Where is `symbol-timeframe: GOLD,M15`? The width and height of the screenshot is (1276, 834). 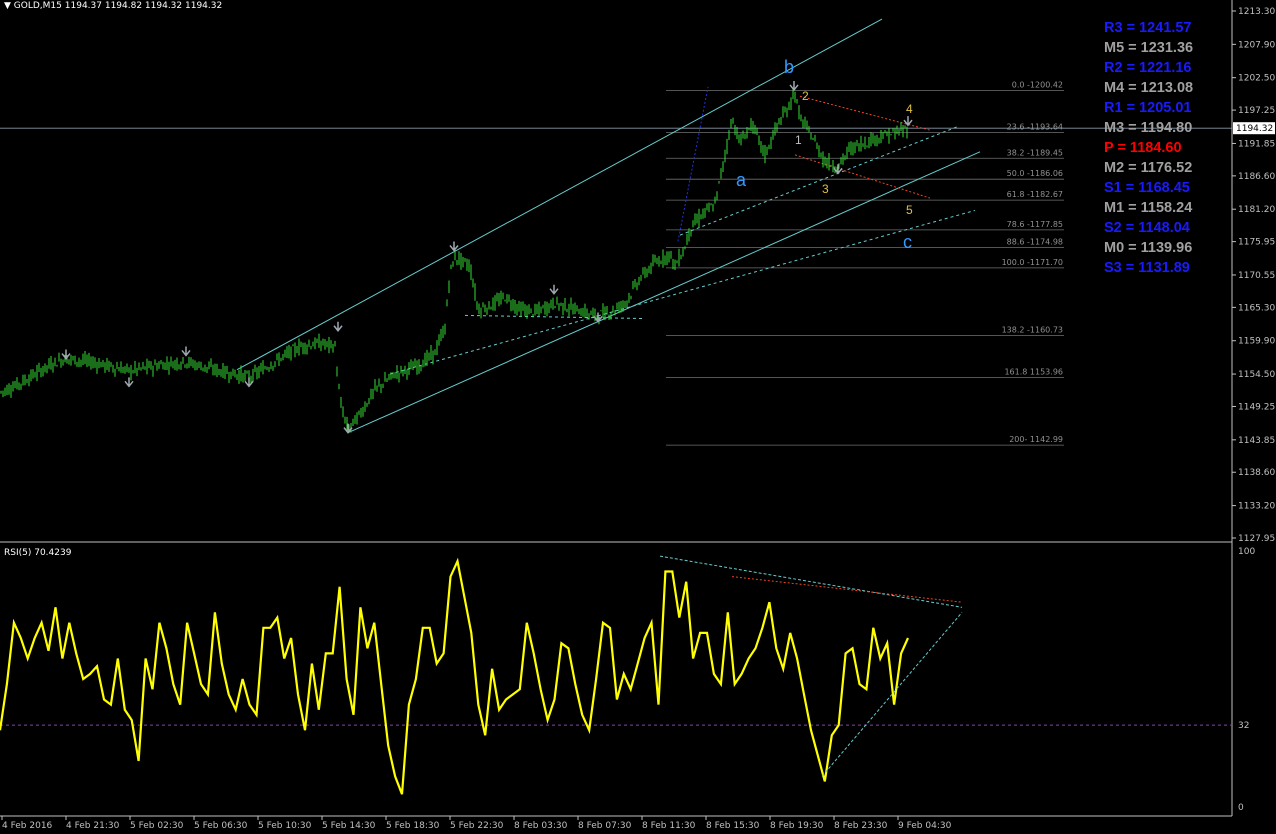 symbol-timeframe: GOLD,M15 is located at coordinates (37, 6).